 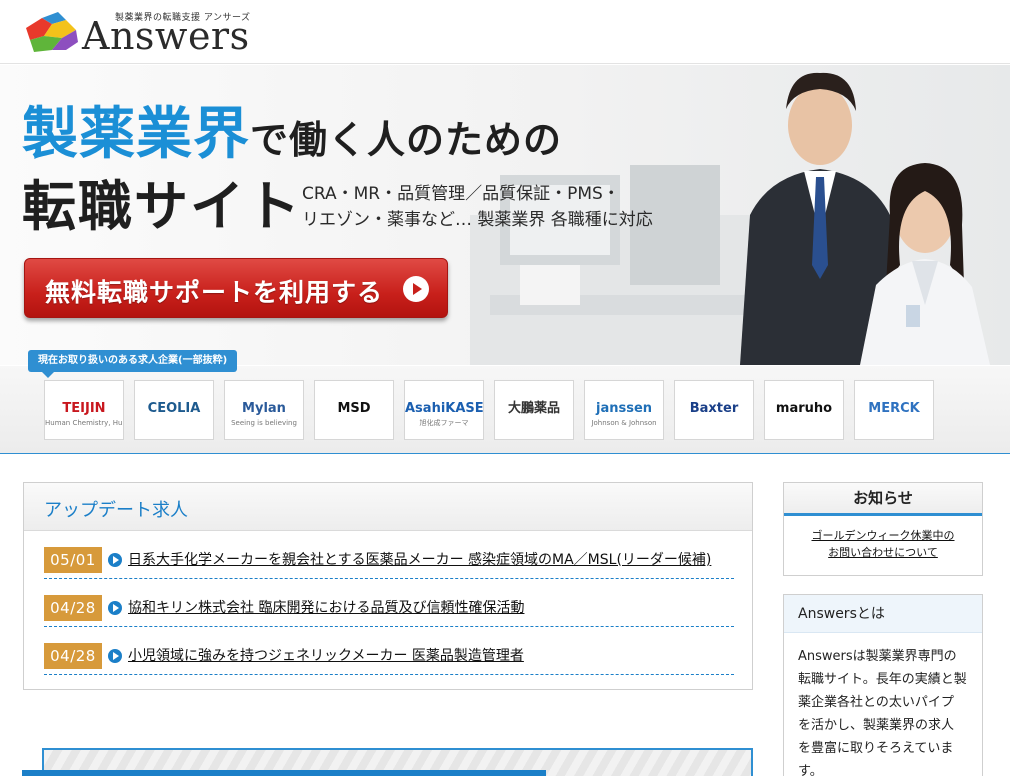 I want to click on company-logo-card: maruho, so click(x=804, y=410).